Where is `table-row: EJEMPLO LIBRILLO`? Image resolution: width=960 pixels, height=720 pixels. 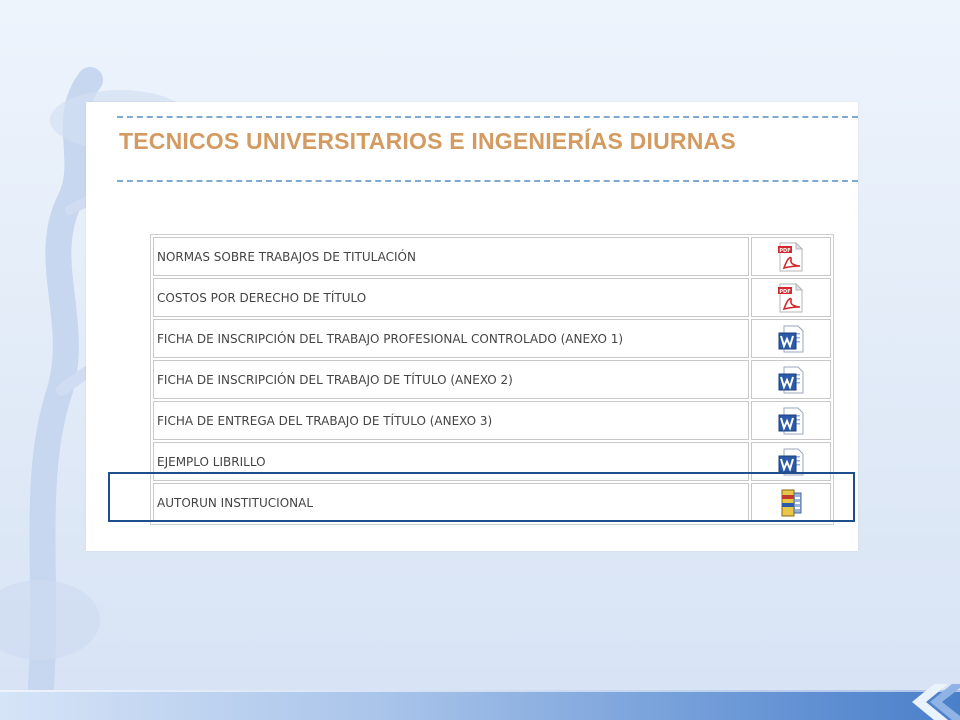
table-row: EJEMPLO LIBRILLO is located at coordinates (492, 461).